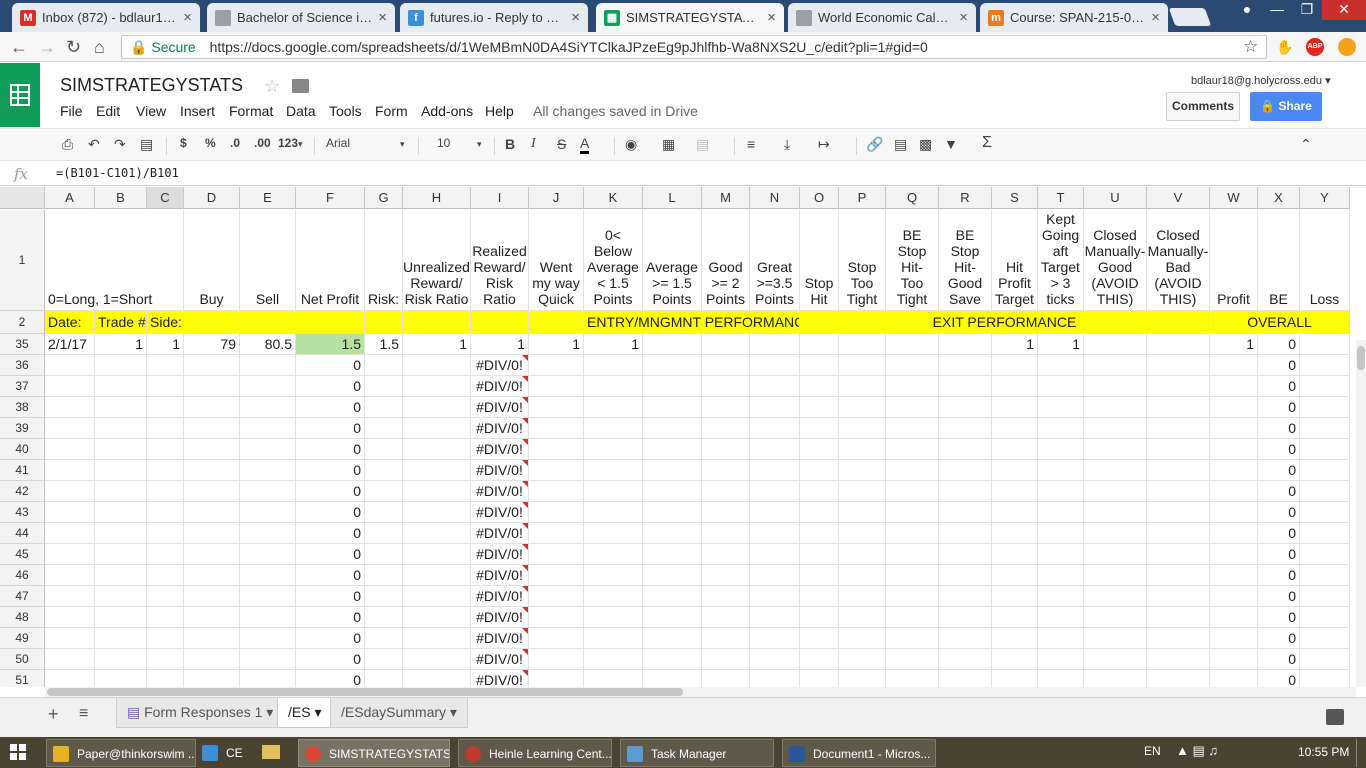 This screenshot has width=1366, height=768. What do you see at coordinates (882, 17) in the screenshot?
I see `browser-tab: World Economic Calenda ×` at bounding box center [882, 17].